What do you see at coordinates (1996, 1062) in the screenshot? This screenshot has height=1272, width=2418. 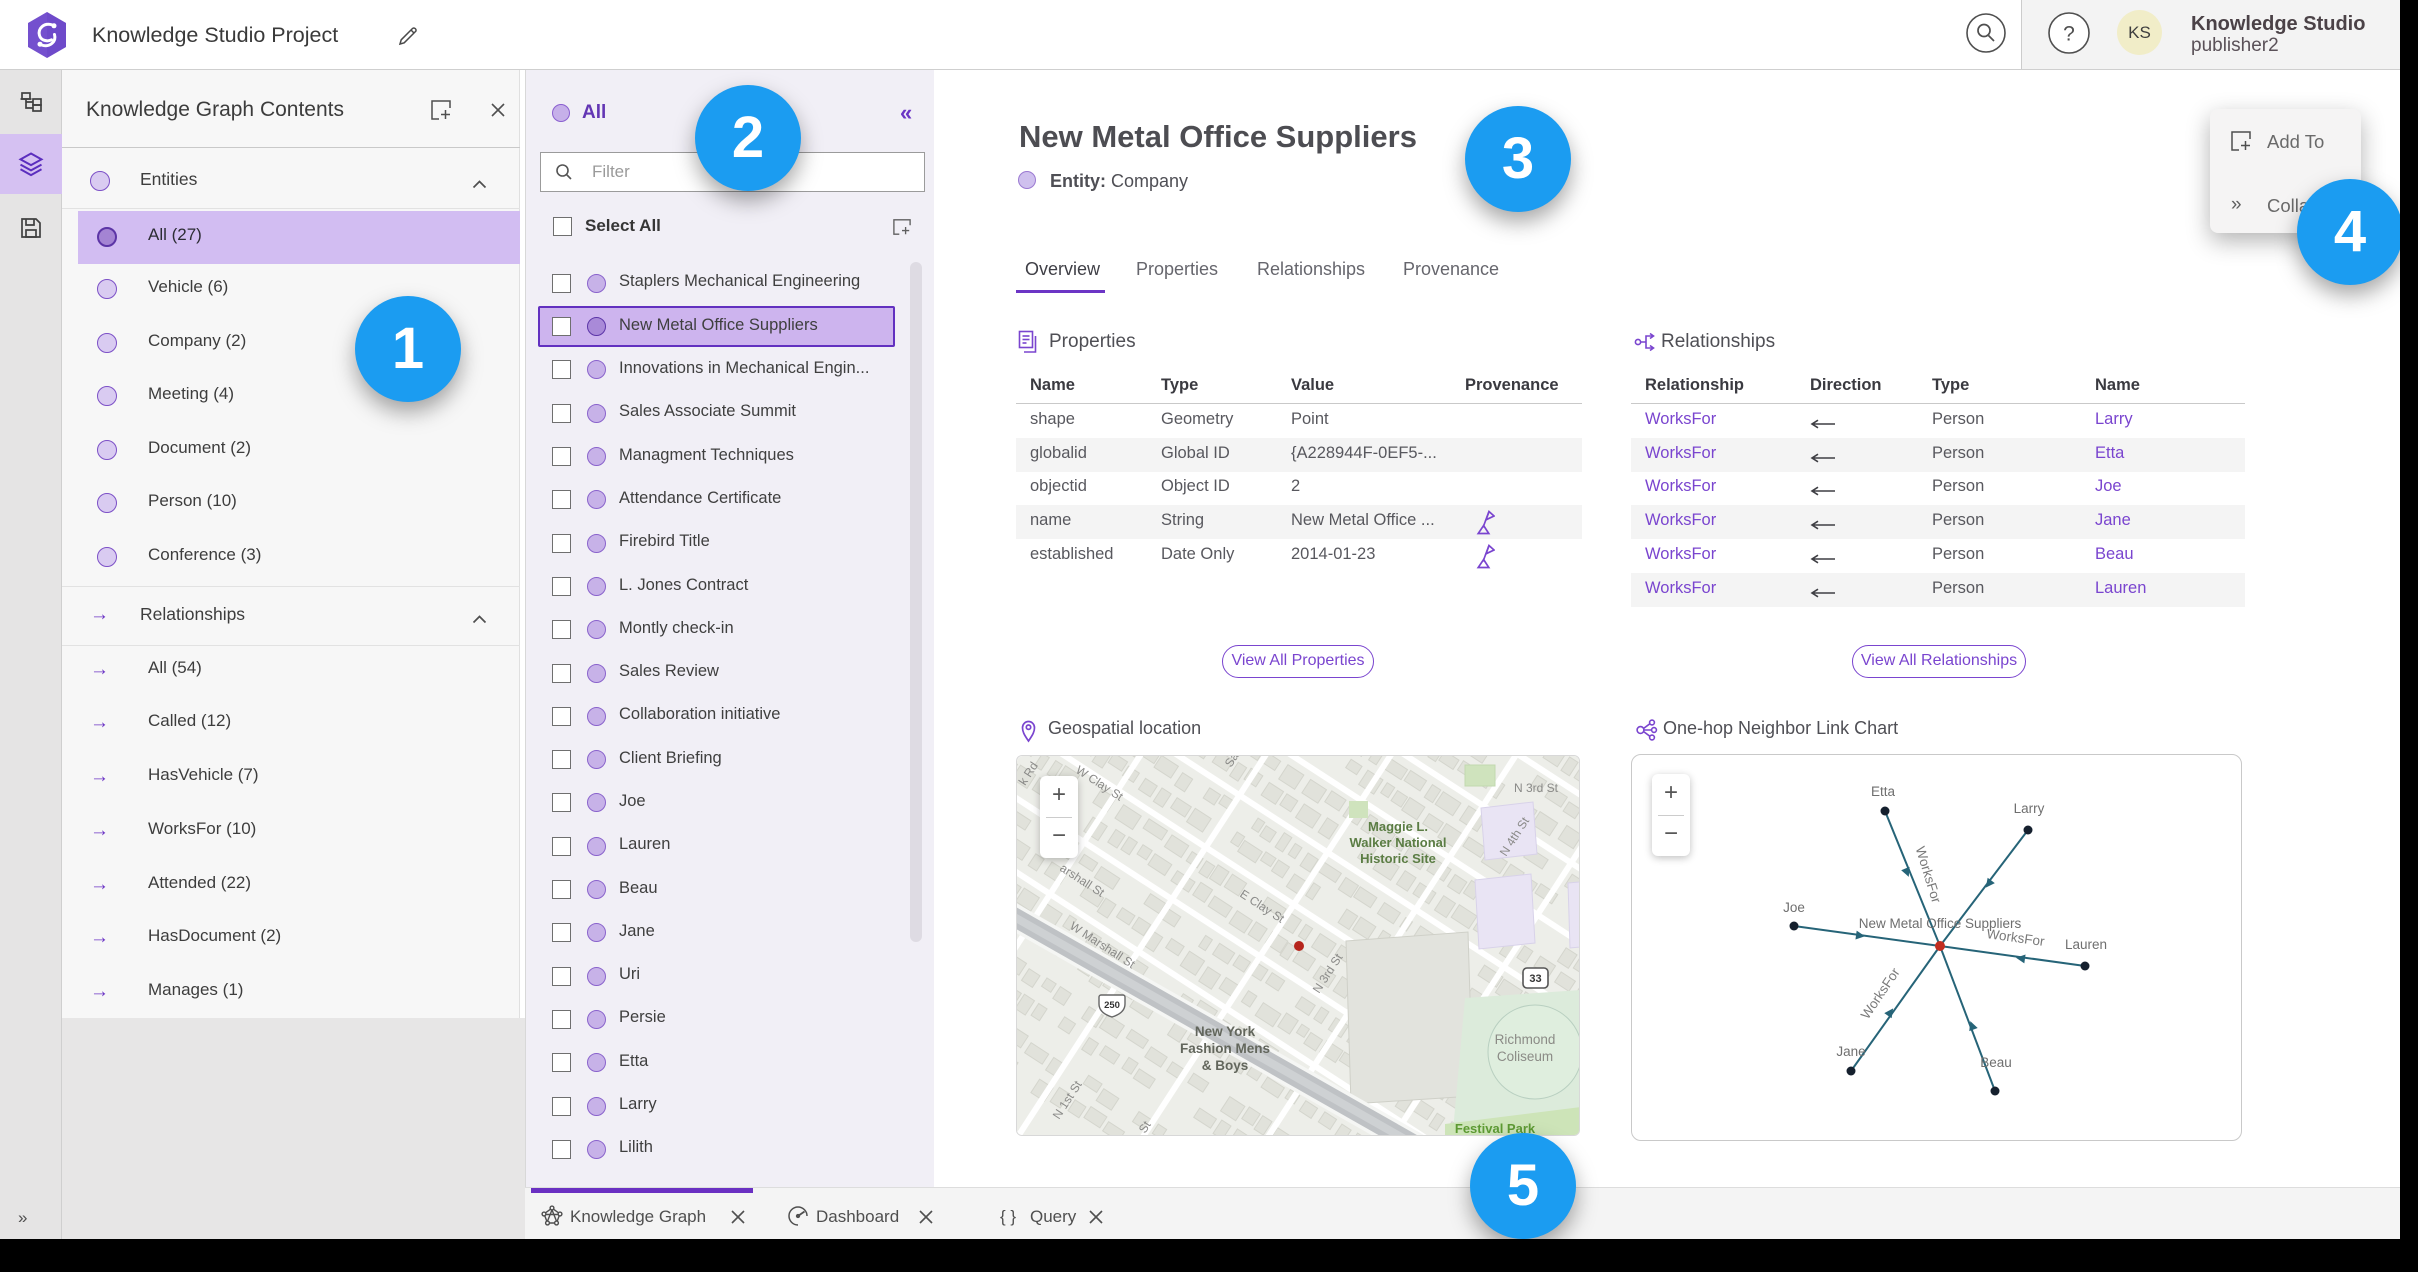 I see `svg-text: Beau` at bounding box center [1996, 1062].